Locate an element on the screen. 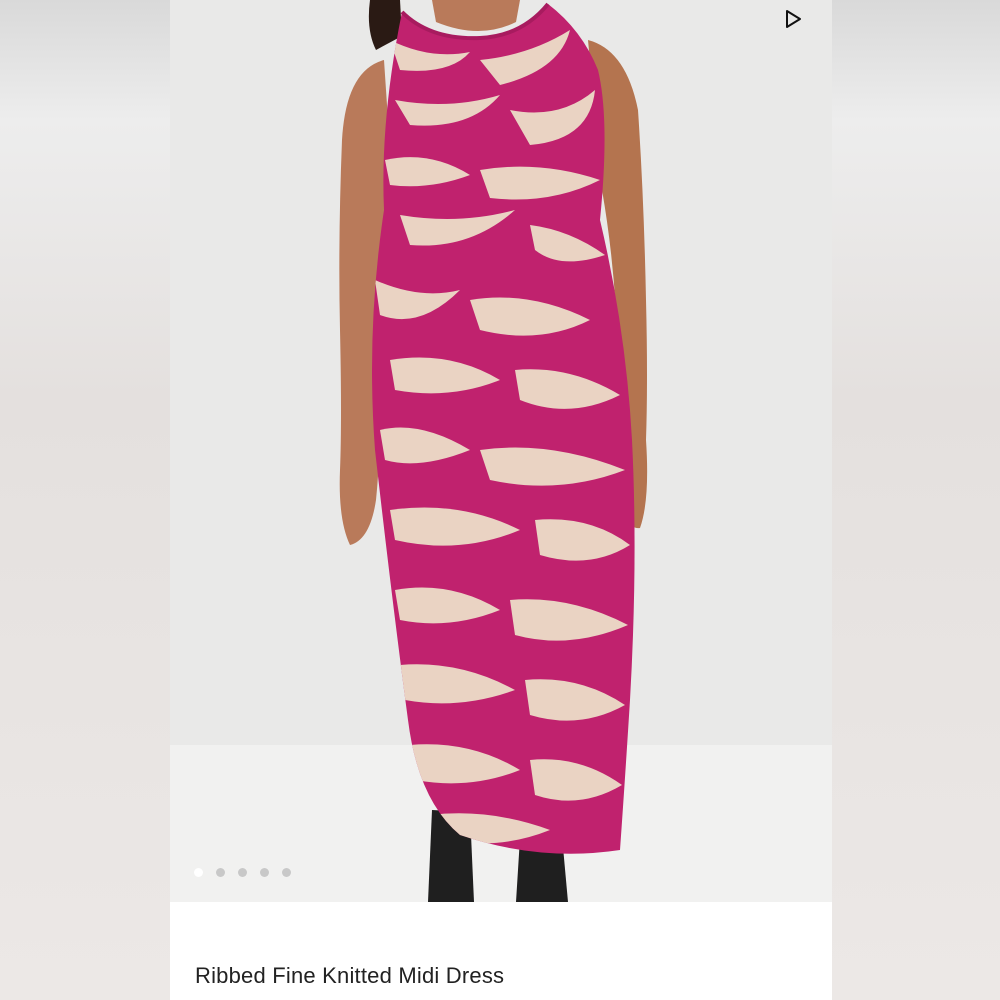 This screenshot has width=1000, height=1000. gallery-pagination is located at coordinates (242, 872).